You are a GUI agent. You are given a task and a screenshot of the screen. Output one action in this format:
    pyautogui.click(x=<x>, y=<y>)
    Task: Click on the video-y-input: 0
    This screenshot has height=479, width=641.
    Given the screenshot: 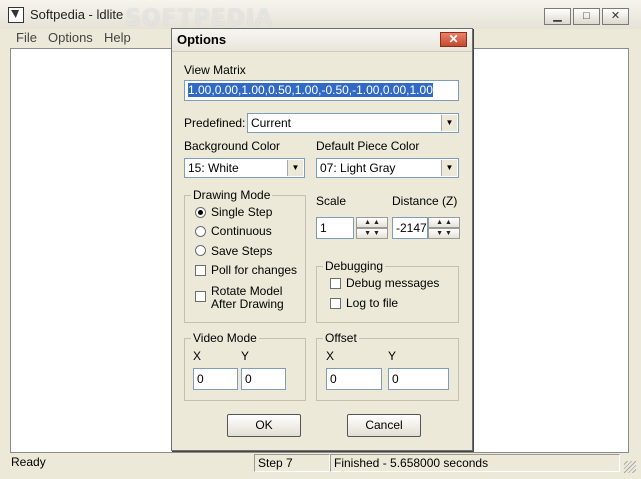 What is the action you would take?
    pyautogui.click(x=263, y=379)
    